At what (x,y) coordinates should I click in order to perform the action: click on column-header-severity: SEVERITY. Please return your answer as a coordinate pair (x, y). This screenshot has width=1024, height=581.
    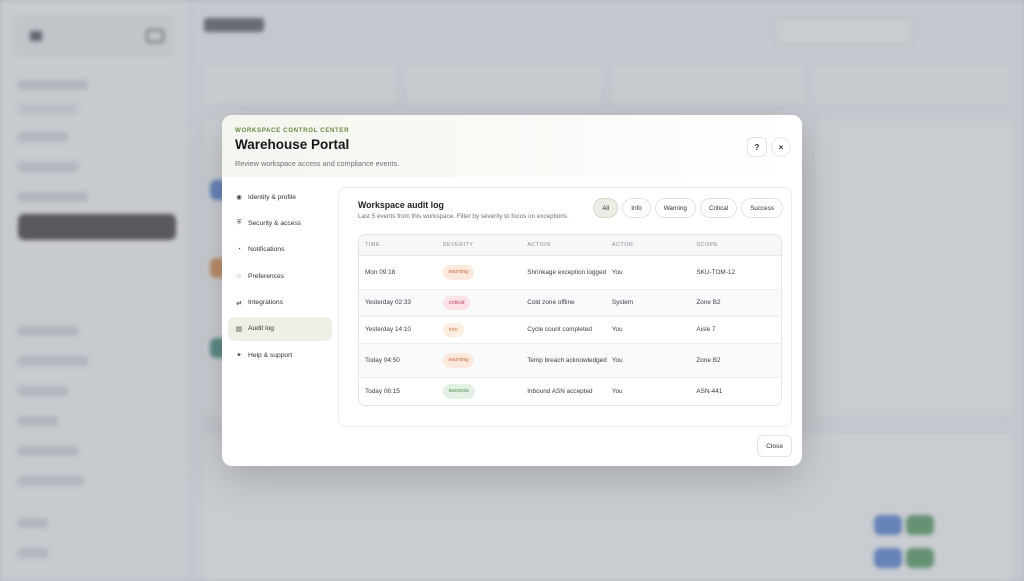
    Looking at the image, I should click on (458, 245).